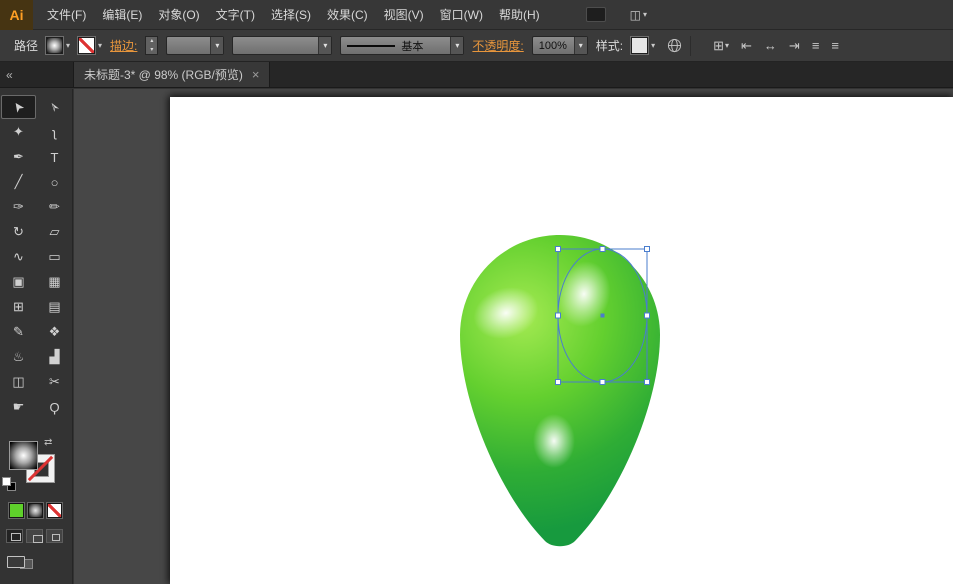 The height and width of the screenshot is (584, 953). I want to click on gradient-tool: ▤, so click(54, 307).